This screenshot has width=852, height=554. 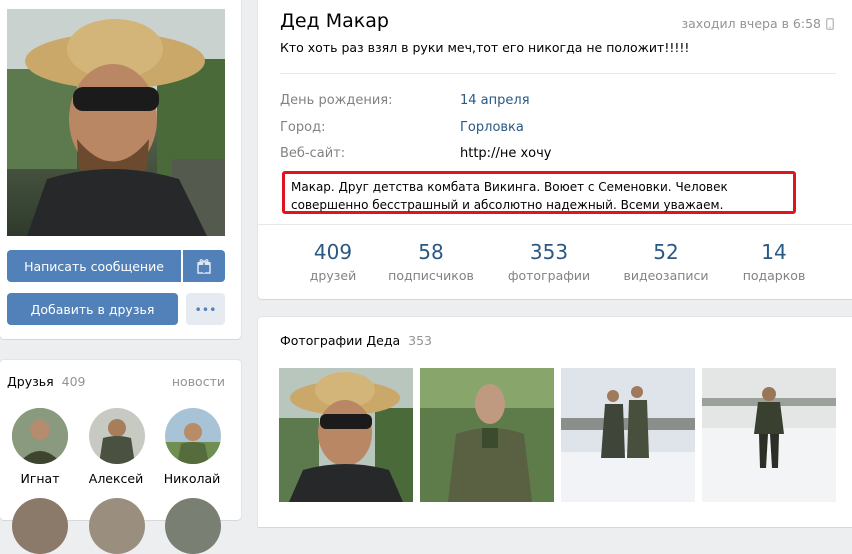 I want to click on mobile-icon, so click(x=830, y=23).